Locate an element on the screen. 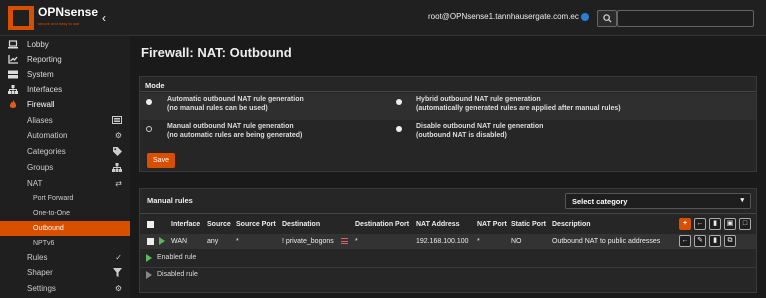 This screenshot has height=298, width=766. mode-heading: Mode is located at coordinates (448, 84).